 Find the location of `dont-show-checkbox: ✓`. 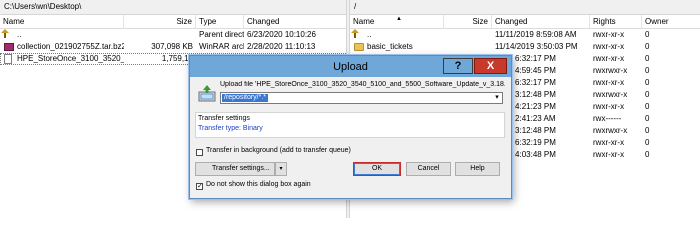

dont-show-checkbox: ✓ is located at coordinates (199, 186).